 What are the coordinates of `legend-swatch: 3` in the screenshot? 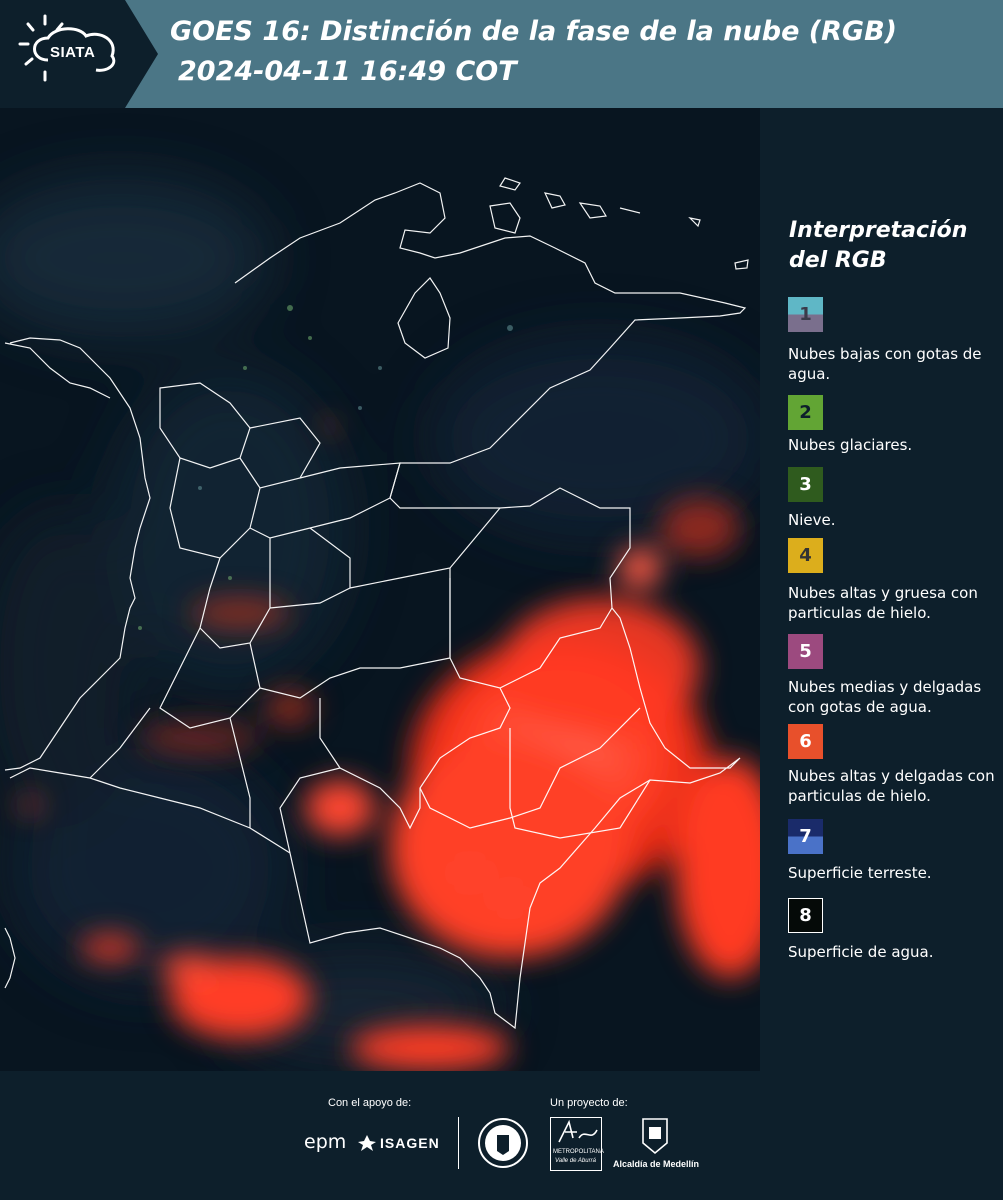 It's located at (805, 484).